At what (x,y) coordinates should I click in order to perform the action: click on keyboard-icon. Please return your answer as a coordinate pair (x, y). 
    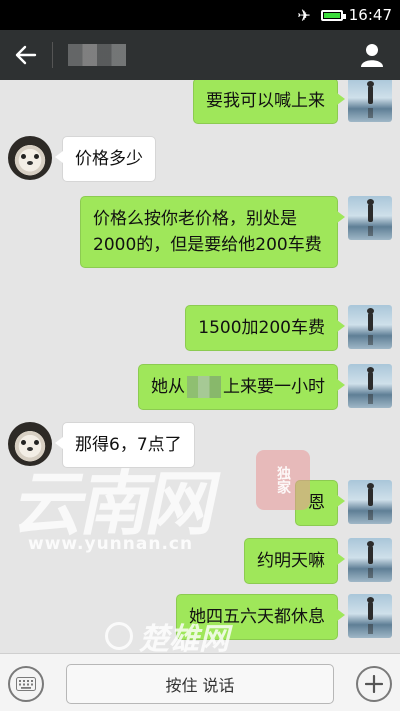
    Looking at the image, I should click on (26, 684).